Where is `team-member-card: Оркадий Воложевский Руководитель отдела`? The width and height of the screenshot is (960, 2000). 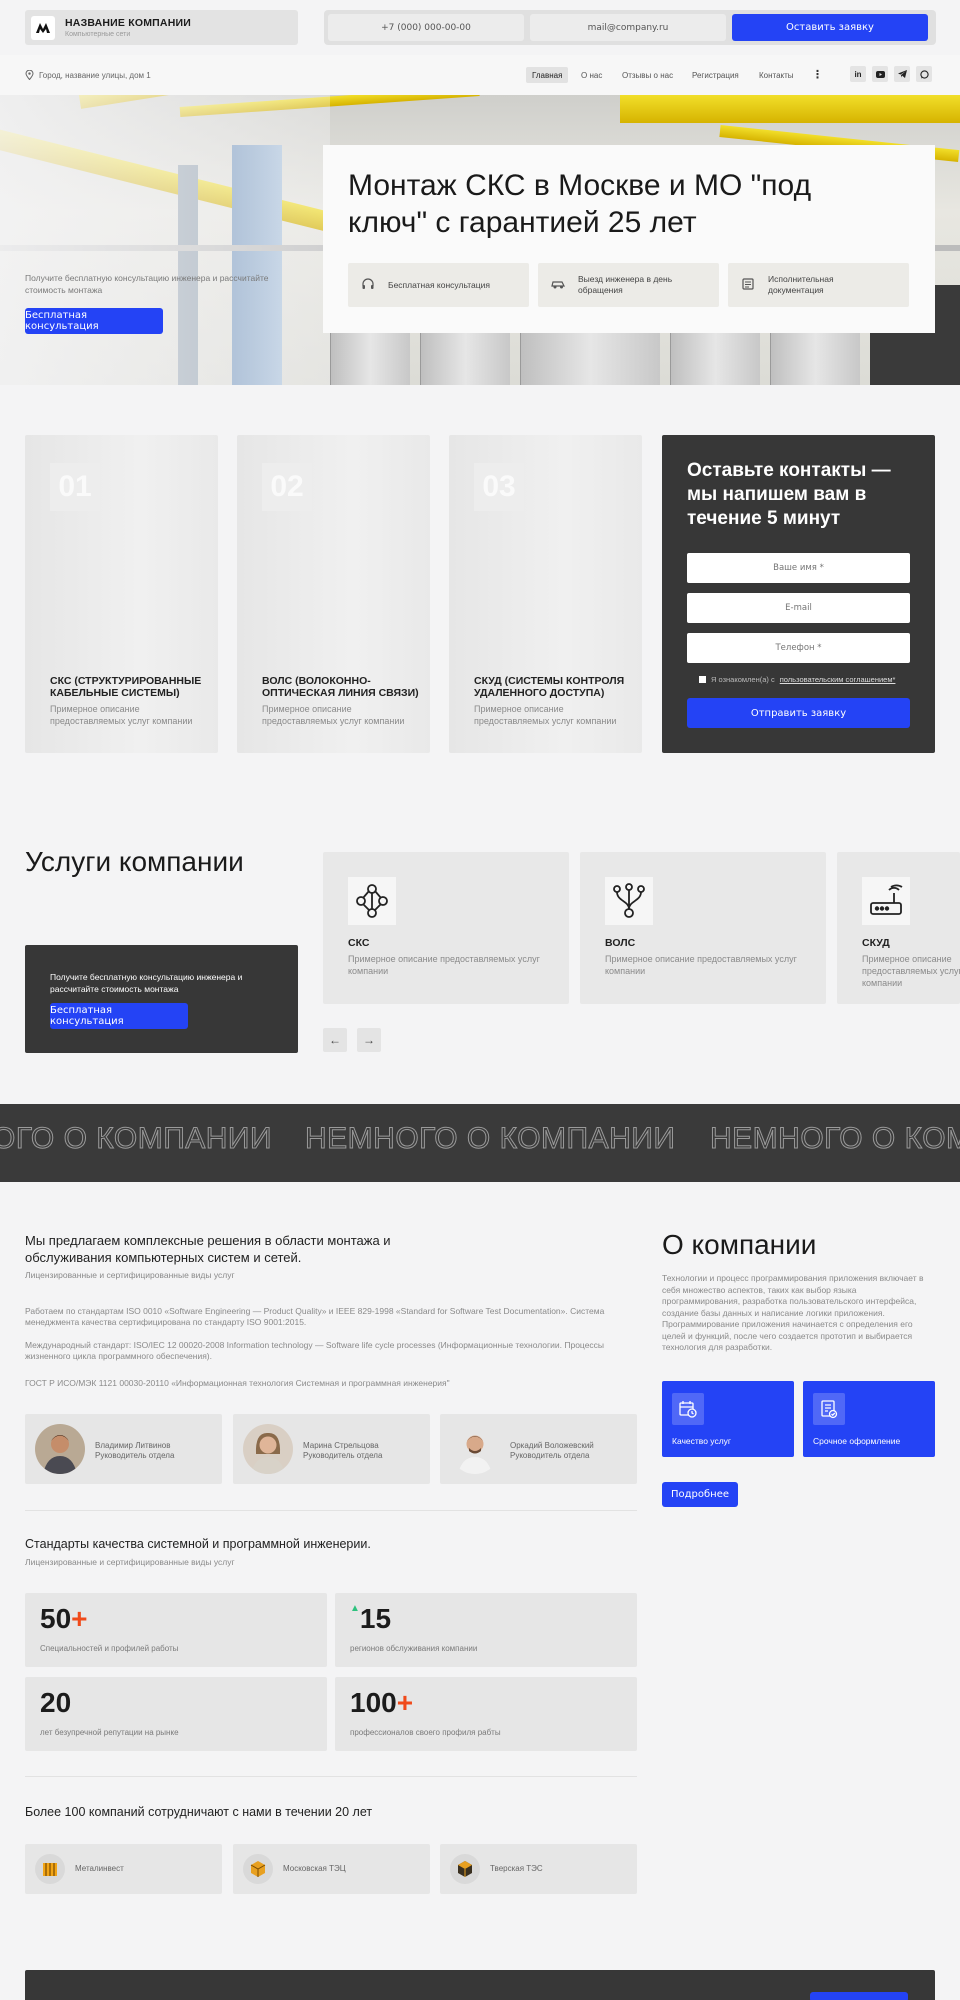 team-member-card: Оркадий Воложевский Руководитель отдела is located at coordinates (538, 1449).